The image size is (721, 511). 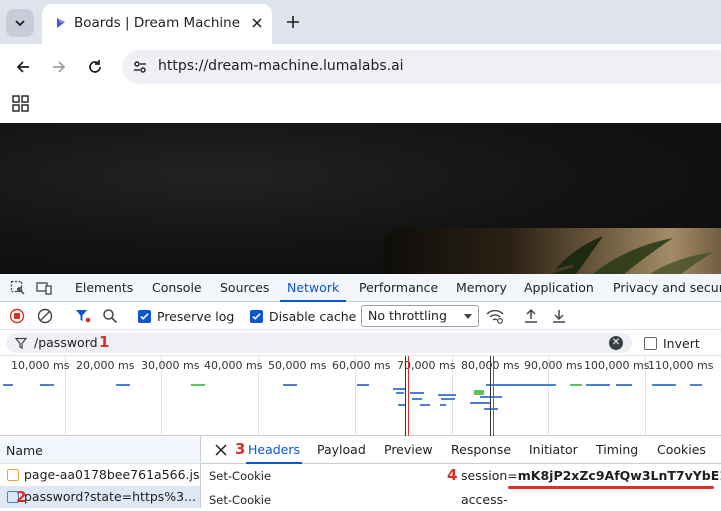 I want to click on annotation-2: 2, so click(x=21, y=497).